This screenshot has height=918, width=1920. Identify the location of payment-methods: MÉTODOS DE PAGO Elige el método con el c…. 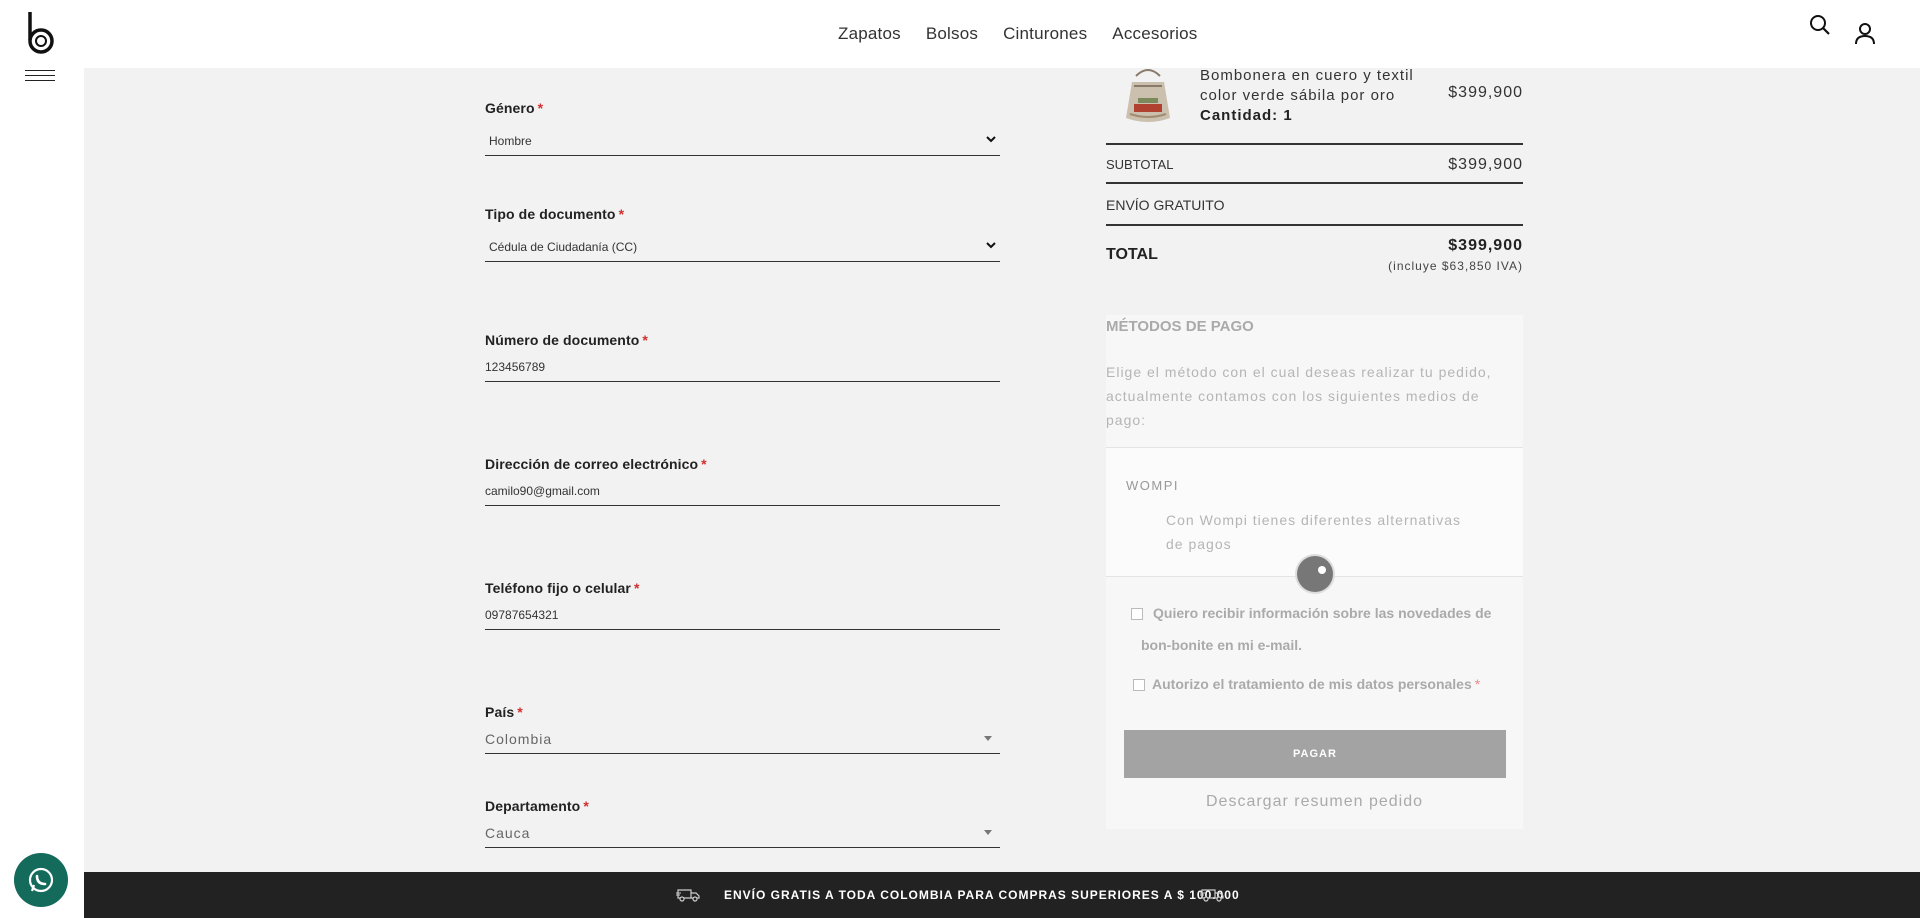
(1314, 572).